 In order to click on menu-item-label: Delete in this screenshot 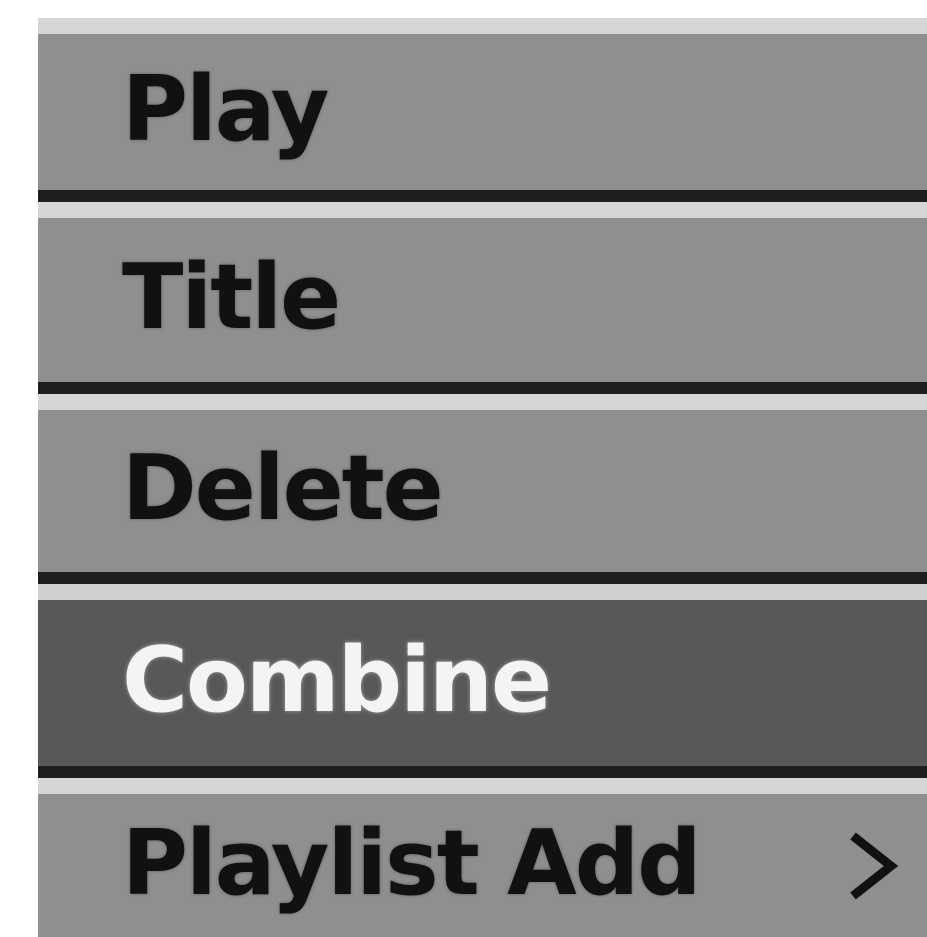, I will do `click(283, 489)`.